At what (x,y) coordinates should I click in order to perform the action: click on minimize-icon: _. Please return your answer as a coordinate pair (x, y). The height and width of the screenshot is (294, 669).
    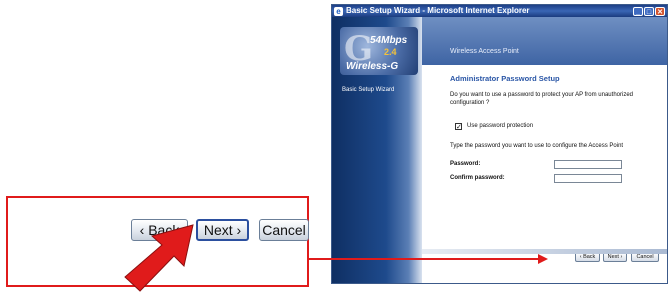
    Looking at the image, I should click on (638, 11).